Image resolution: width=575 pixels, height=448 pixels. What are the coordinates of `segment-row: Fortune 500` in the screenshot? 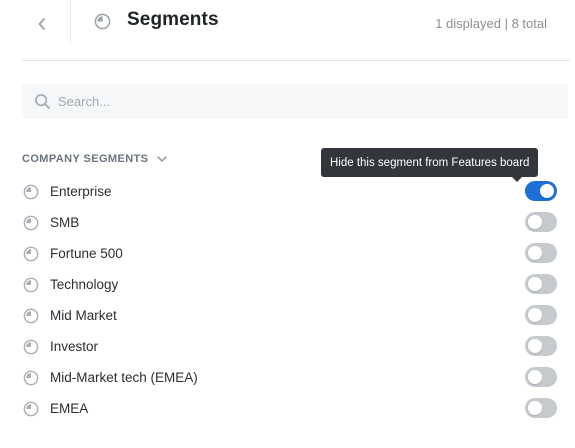 It's located at (292, 253).